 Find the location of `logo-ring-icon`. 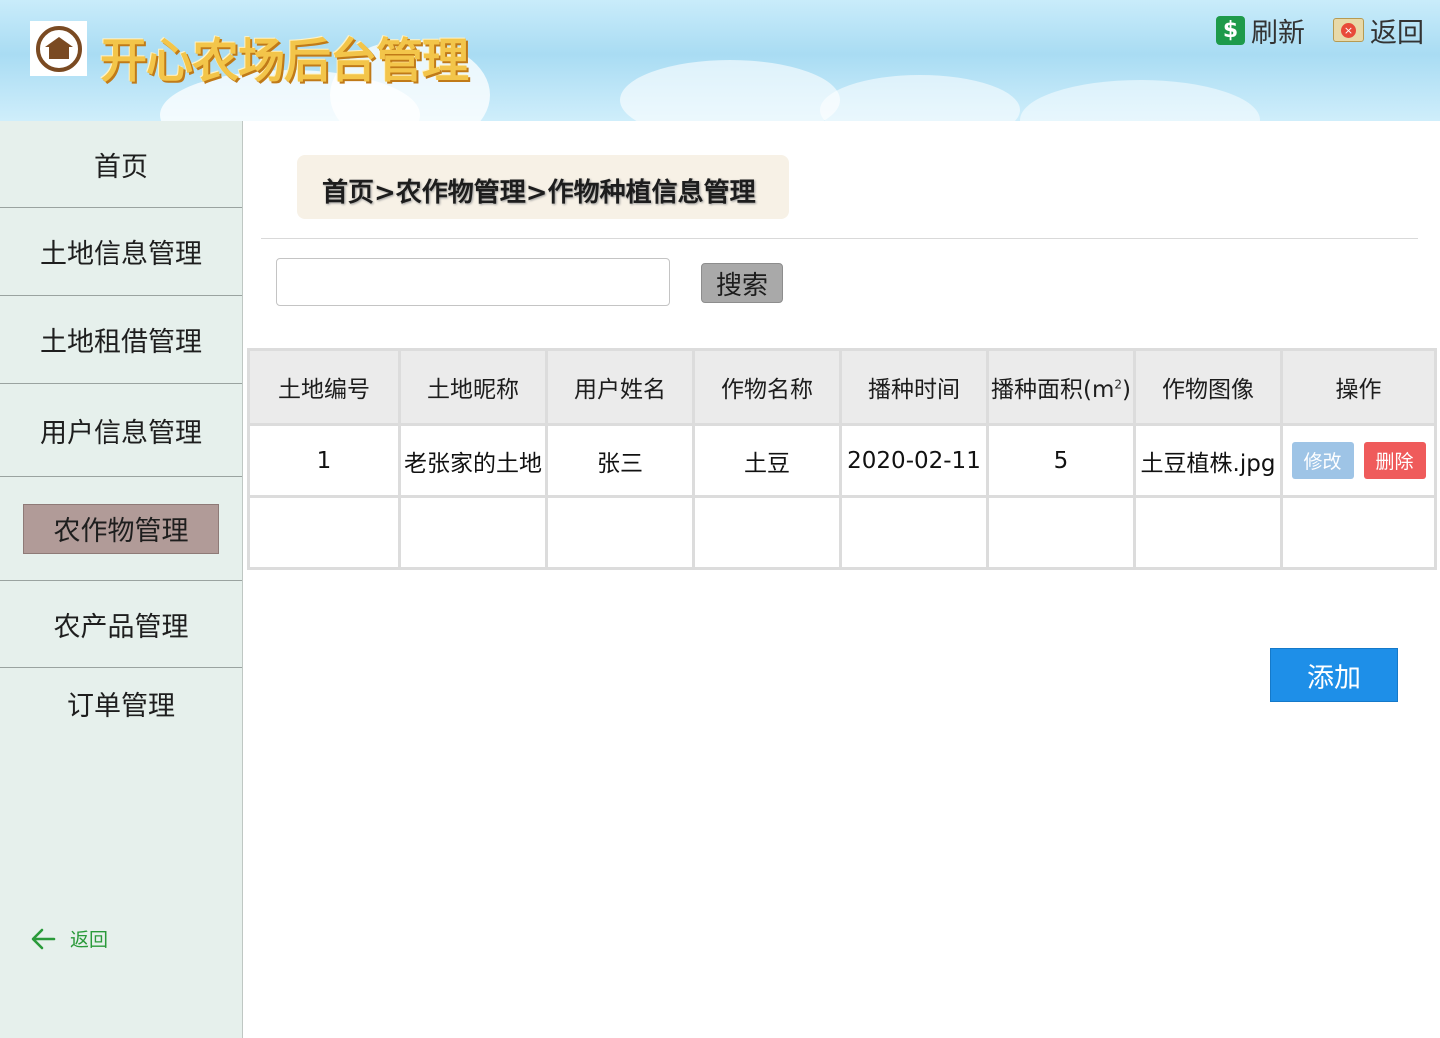

logo-ring-icon is located at coordinates (58, 48).